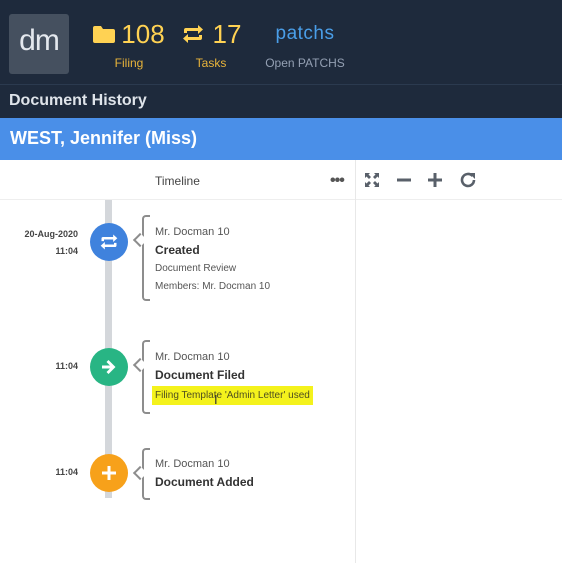  What do you see at coordinates (355, 361) in the screenshot?
I see `panel-divider` at bounding box center [355, 361].